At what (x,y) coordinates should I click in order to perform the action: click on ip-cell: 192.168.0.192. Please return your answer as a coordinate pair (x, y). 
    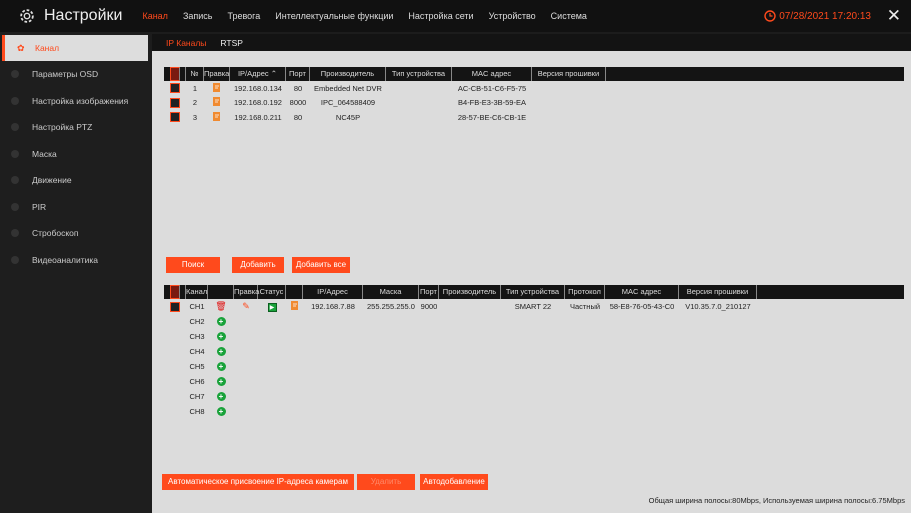
    Looking at the image, I should click on (258, 103).